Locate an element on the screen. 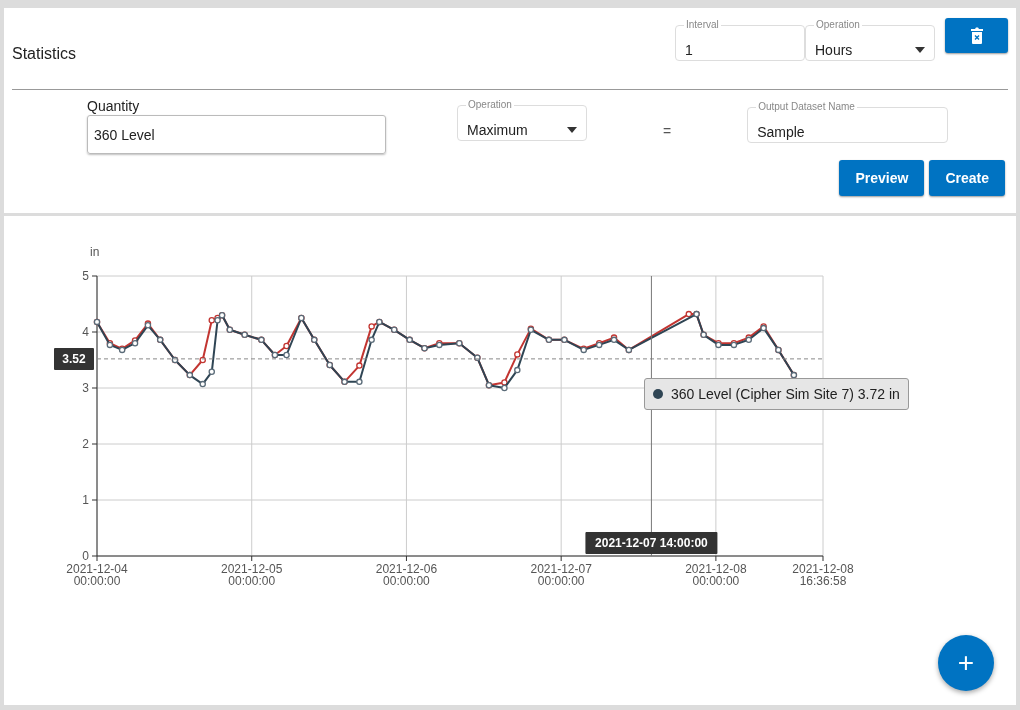 This screenshot has height=710, width=1020. y-tick-label: 1 is located at coordinates (85, 500).